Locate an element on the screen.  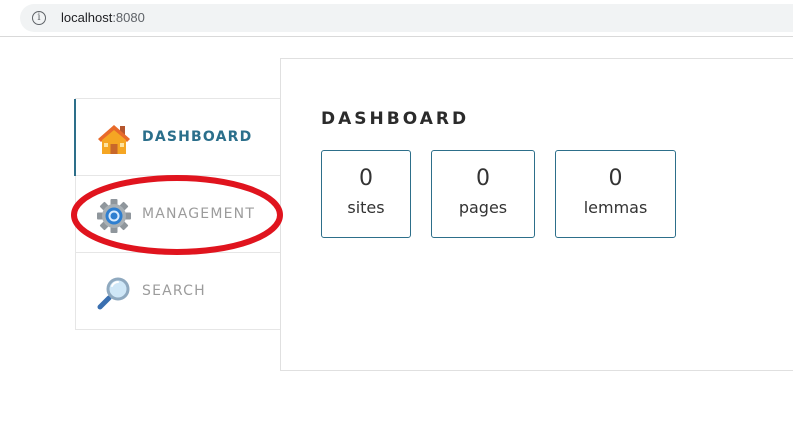
sidebar-item-dashboard: DASHBOARD is located at coordinates (177, 137).